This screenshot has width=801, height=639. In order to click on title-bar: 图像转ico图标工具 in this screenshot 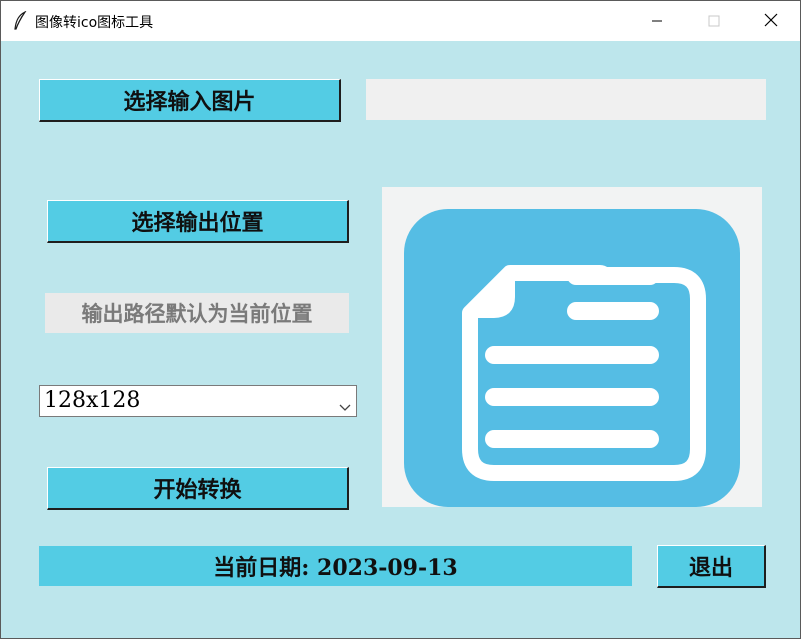, I will do `click(400, 21)`.